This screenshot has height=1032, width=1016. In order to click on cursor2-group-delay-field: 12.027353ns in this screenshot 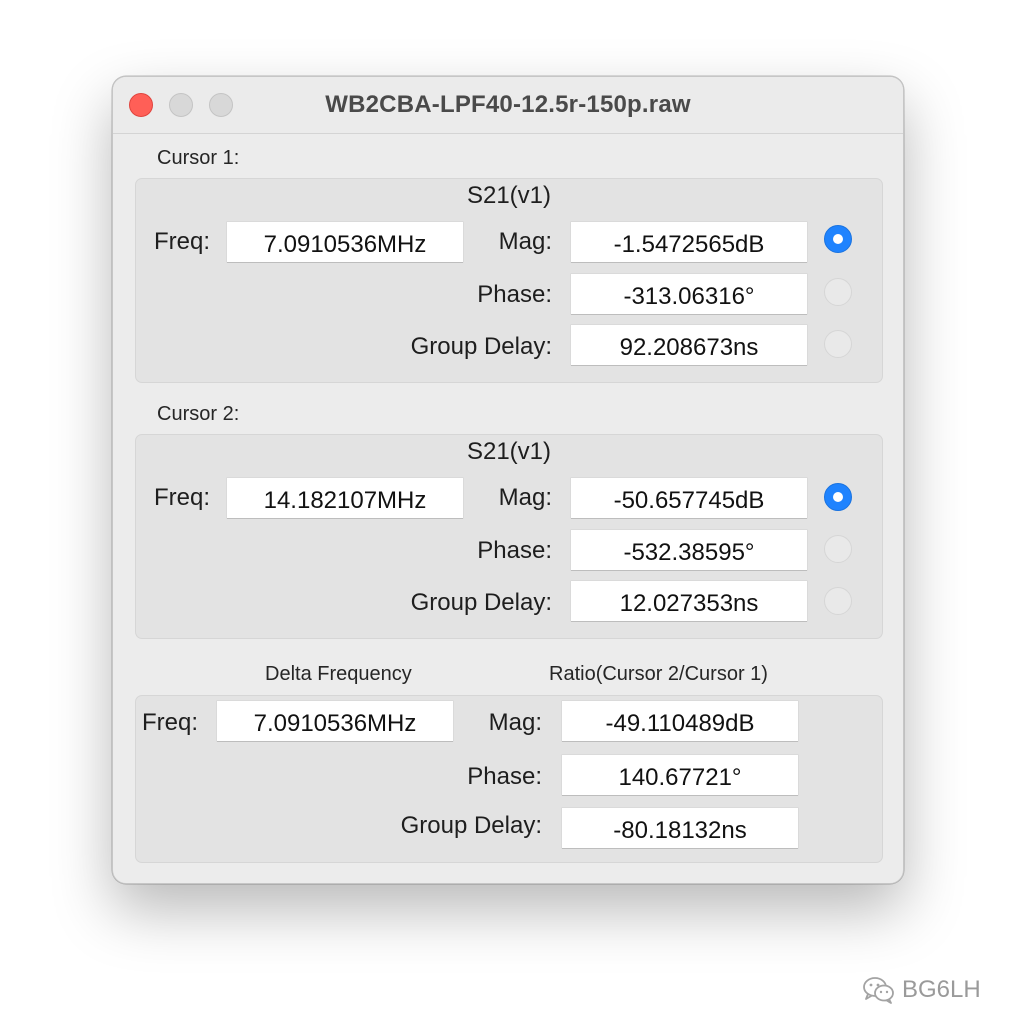, I will do `click(689, 601)`.